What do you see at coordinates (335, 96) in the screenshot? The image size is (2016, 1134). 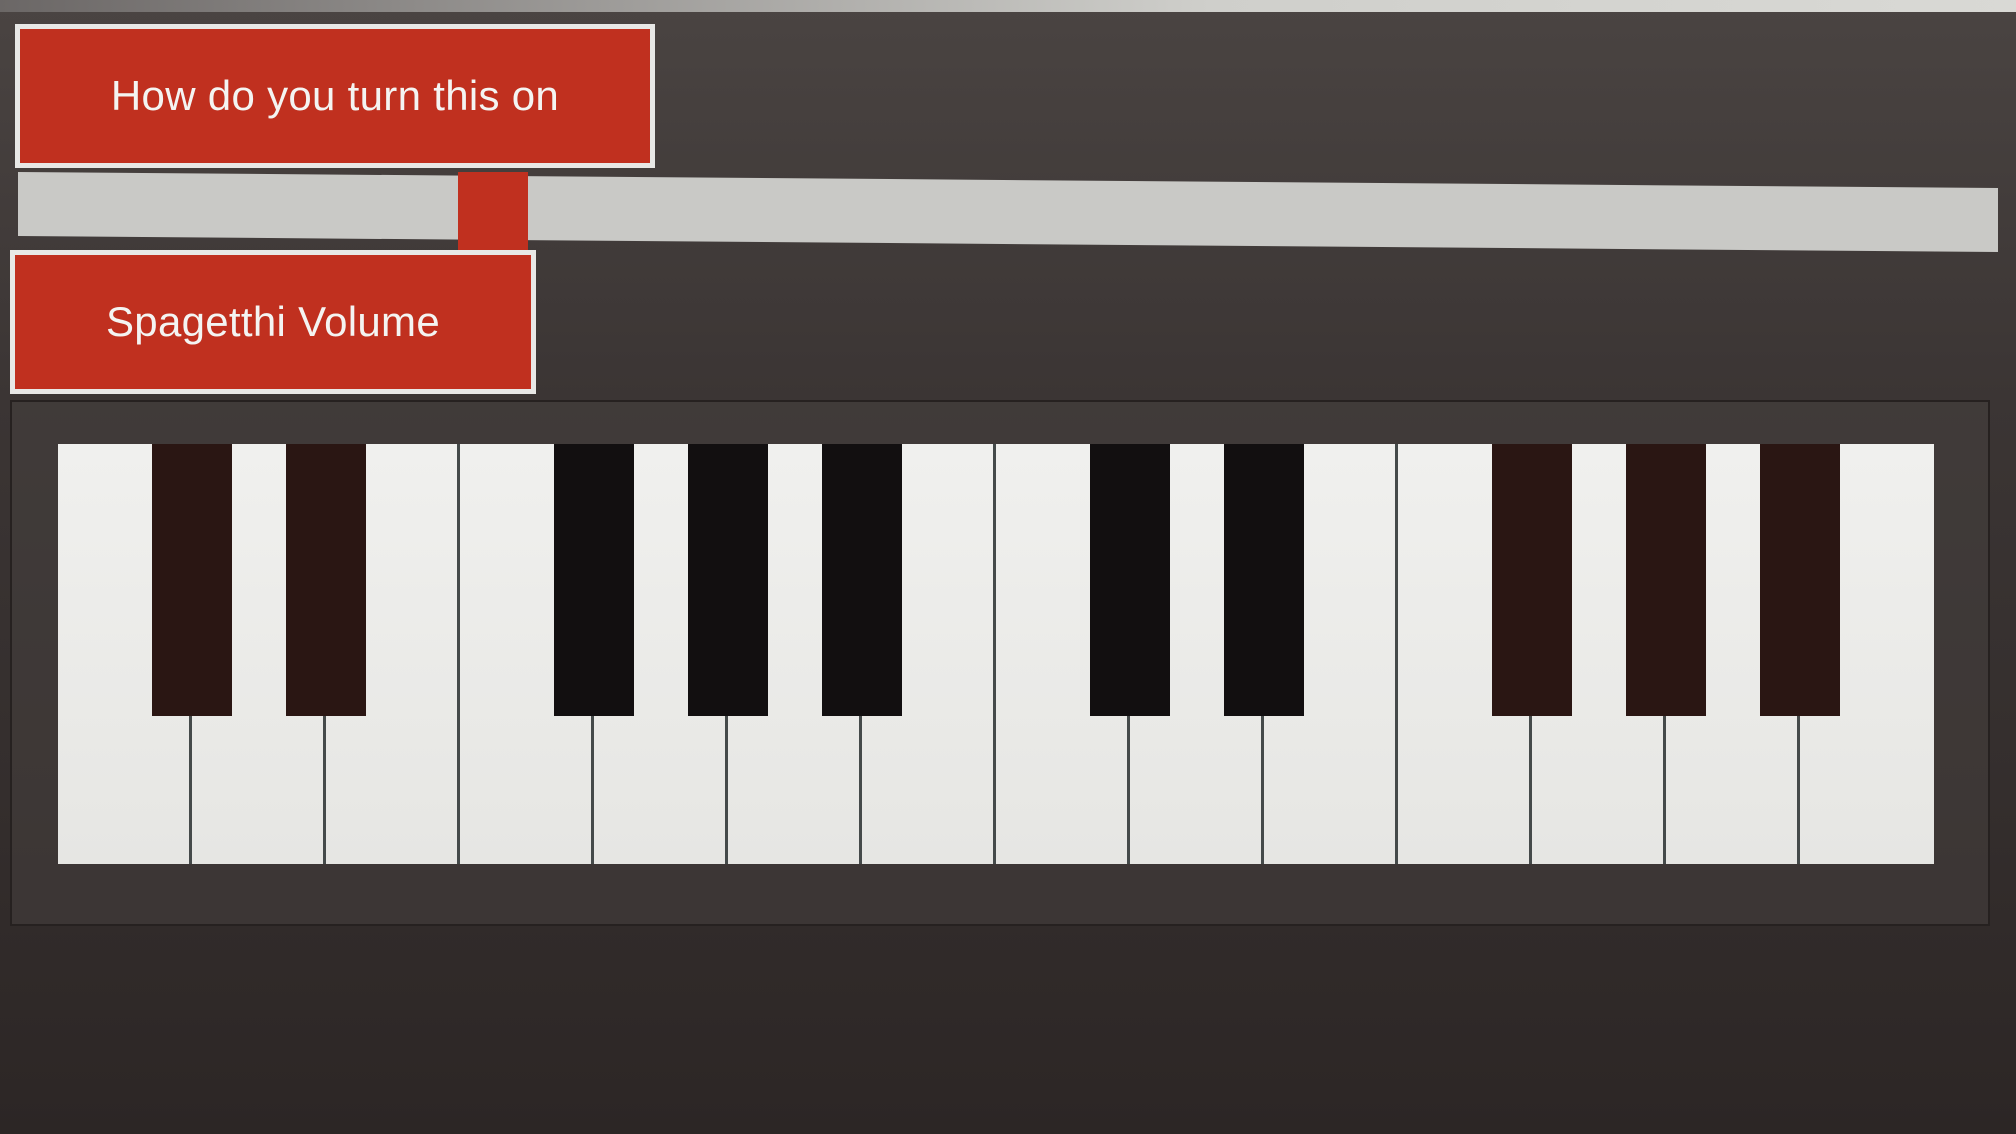 I see `how-to-turn-on-button: How do you turn this on` at bounding box center [335, 96].